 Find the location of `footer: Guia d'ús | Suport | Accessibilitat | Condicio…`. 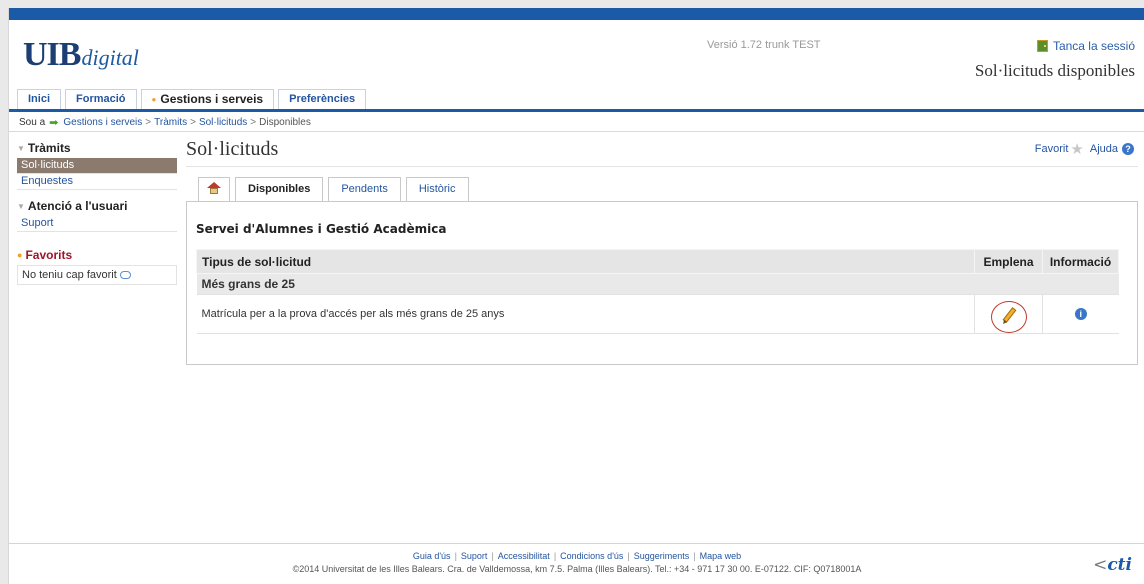

footer: Guia d'ús | Suport | Accessibilitat | Condicio… is located at coordinates (576, 562).